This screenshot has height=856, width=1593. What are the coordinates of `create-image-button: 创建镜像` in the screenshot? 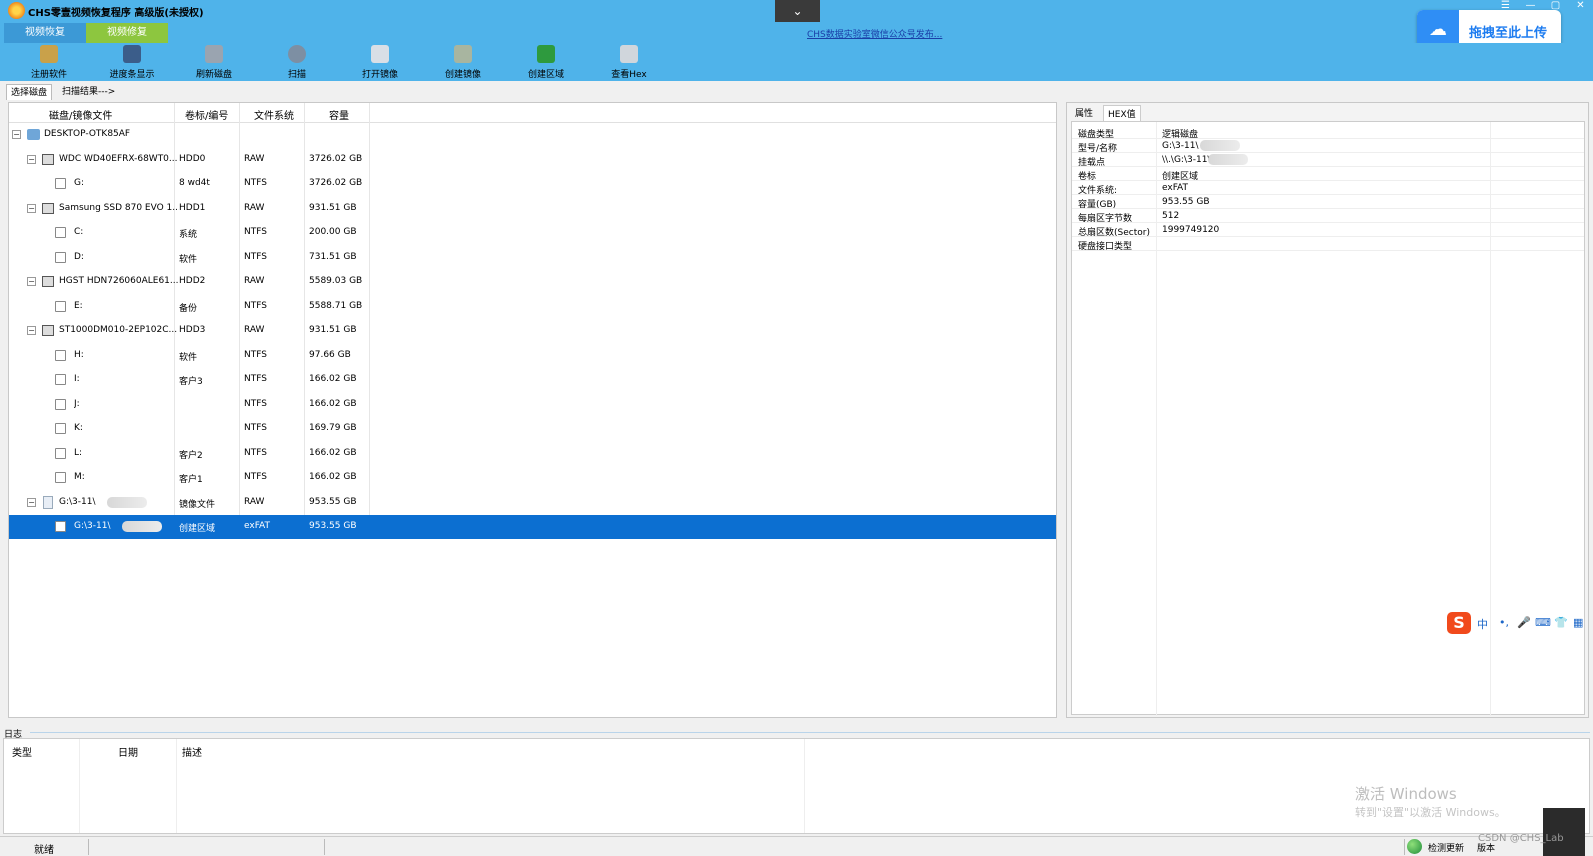 It's located at (463, 63).